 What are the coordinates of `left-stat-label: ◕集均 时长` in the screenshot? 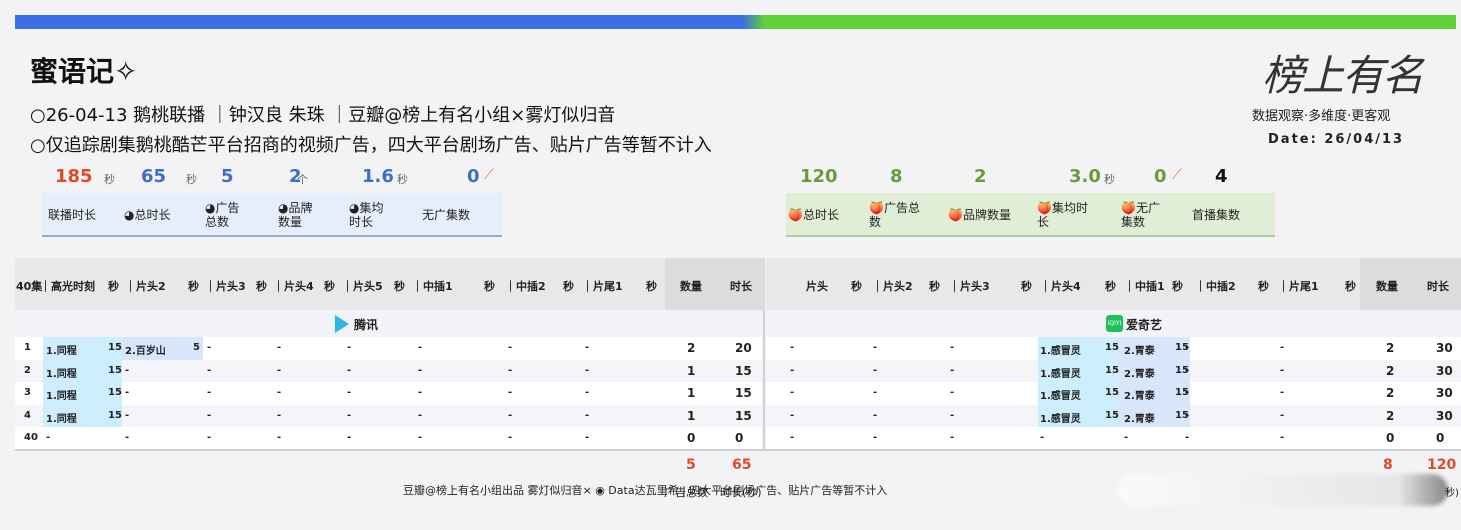 It's located at (366, 215).